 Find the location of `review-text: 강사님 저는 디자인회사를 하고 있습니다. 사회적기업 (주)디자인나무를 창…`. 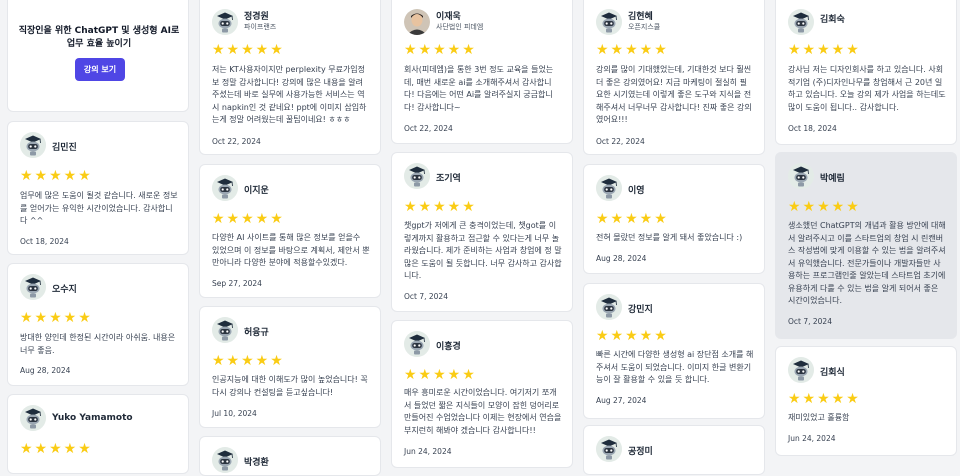

review-text: 강사님 저는 디자인회사를 하고 있습니다. 사회적기업 (주)디자인나무를 창… is located at coordinates (867, 88).